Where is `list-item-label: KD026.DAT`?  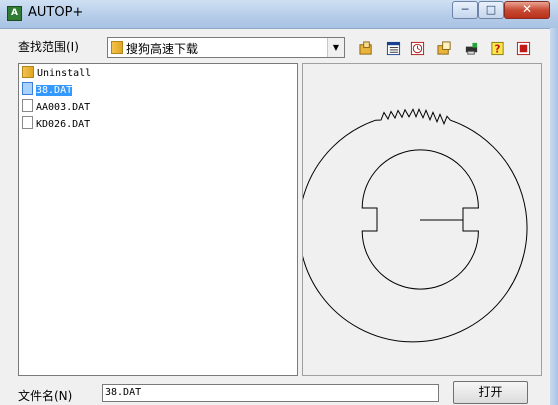 list-item-label: KD026.DAT is located at coordinates (63, 124).